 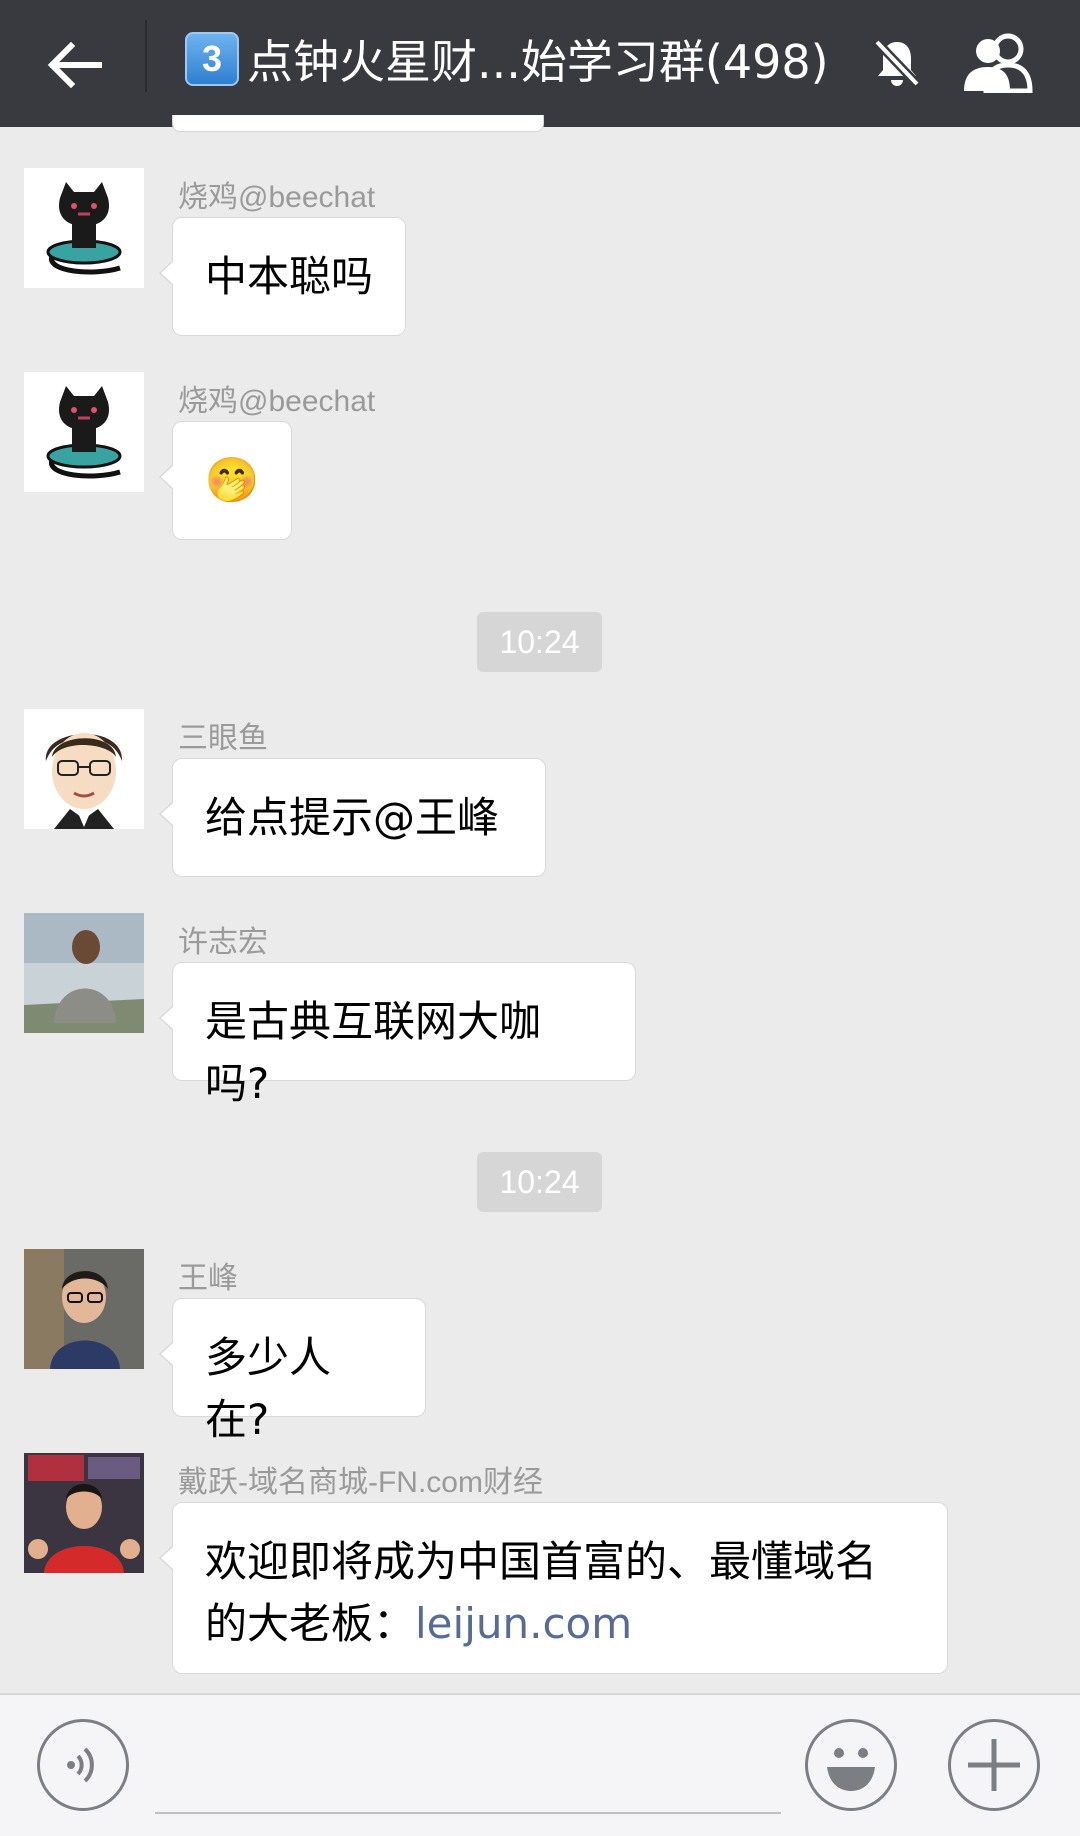 I want to click on message-bubble: 中本聪吗, so click(x=282, y=276).